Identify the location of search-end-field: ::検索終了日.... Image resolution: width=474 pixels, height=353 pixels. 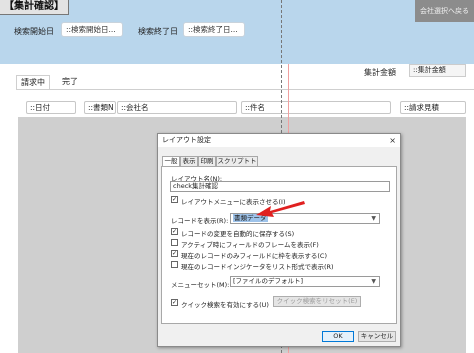
(214, 29).